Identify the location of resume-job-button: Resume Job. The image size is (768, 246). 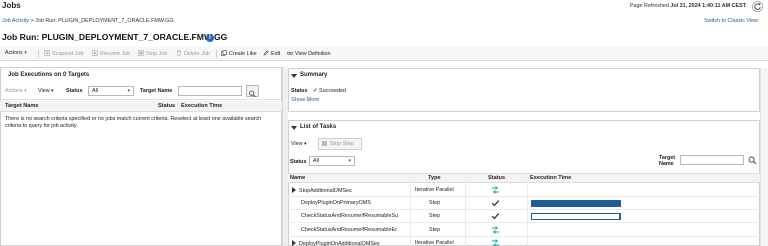
(111, 53).